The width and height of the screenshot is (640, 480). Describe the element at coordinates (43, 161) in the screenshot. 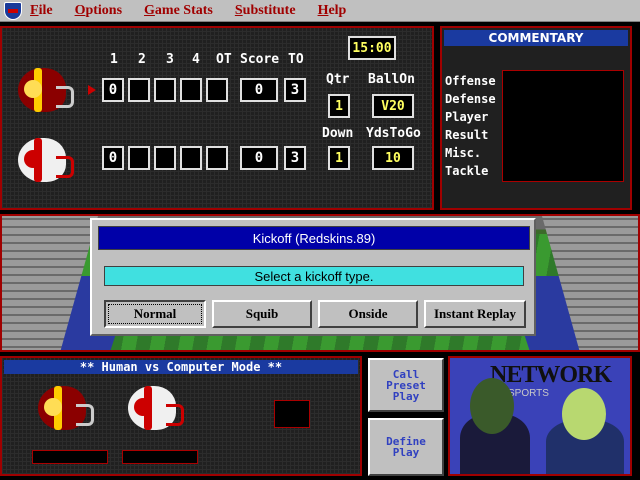

I see `buccaneers-helmet-icon` at that location.